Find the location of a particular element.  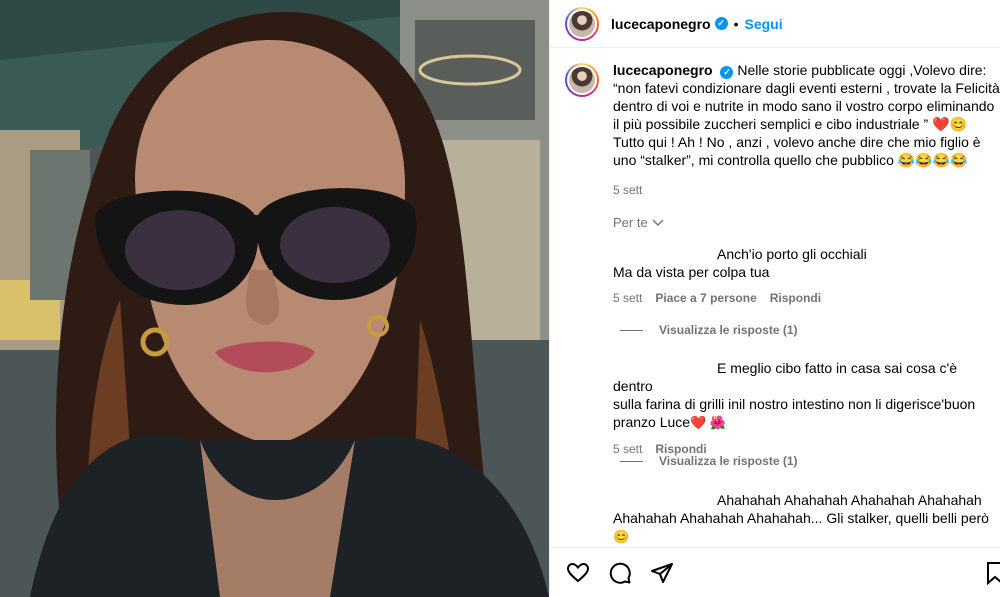

comment-meta: 5 sett Piace a 7 persone Rispondi is located at coordinates (803, 298).